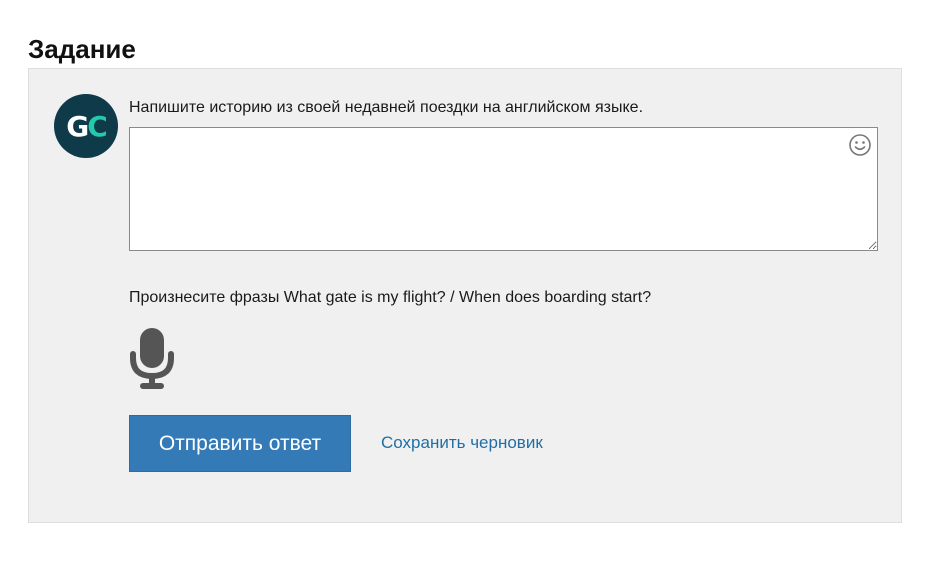  I want to click on save-draft-link: Сохранить черновик, so click(462, 443).